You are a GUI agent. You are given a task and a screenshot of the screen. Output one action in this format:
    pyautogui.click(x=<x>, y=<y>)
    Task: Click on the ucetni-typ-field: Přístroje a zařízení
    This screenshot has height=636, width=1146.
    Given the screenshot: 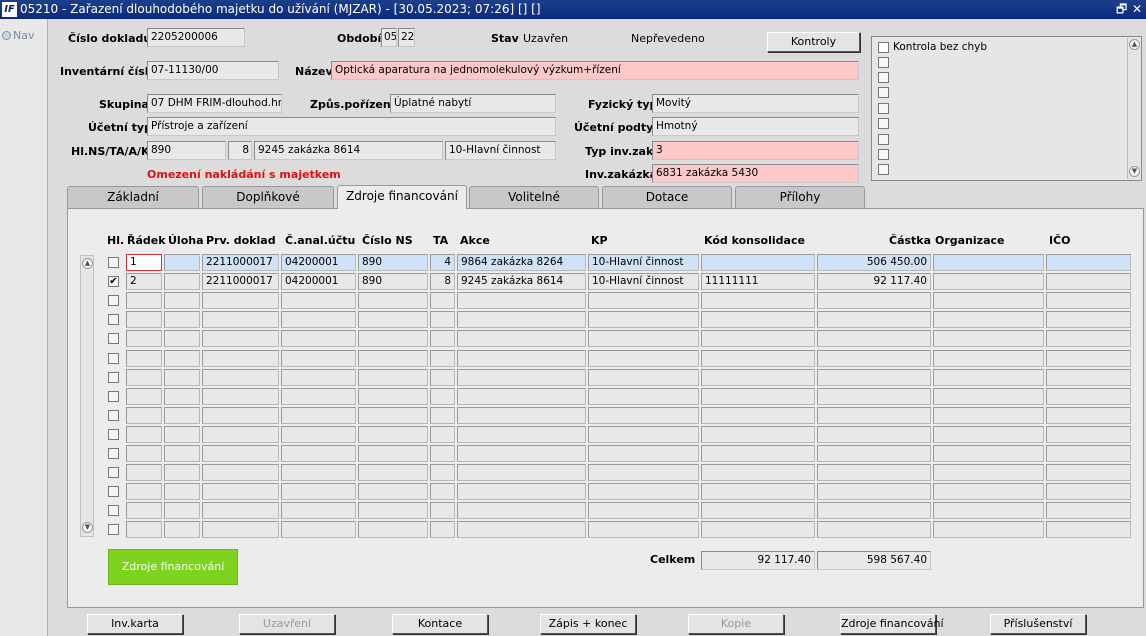 What is the action you would take?
    pyautogui.click(x=351, y=126)
    